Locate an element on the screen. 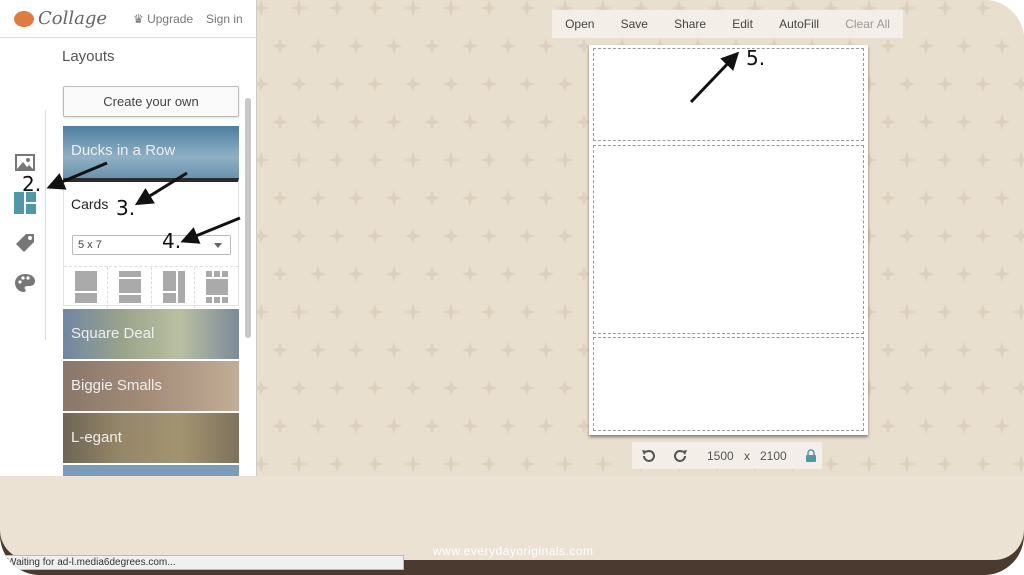 This screenshot has height=575, width=1024. annotation-3: 3. is located at coordinates (126, 208).